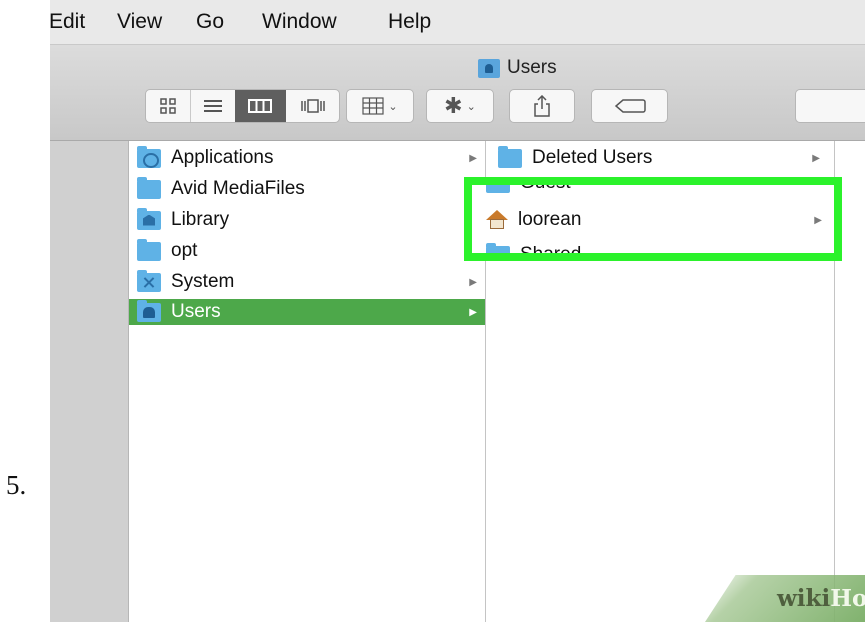  Describe the element at coordinates (196, 311) in the screenshot. I see `item-label: Users` at that location.